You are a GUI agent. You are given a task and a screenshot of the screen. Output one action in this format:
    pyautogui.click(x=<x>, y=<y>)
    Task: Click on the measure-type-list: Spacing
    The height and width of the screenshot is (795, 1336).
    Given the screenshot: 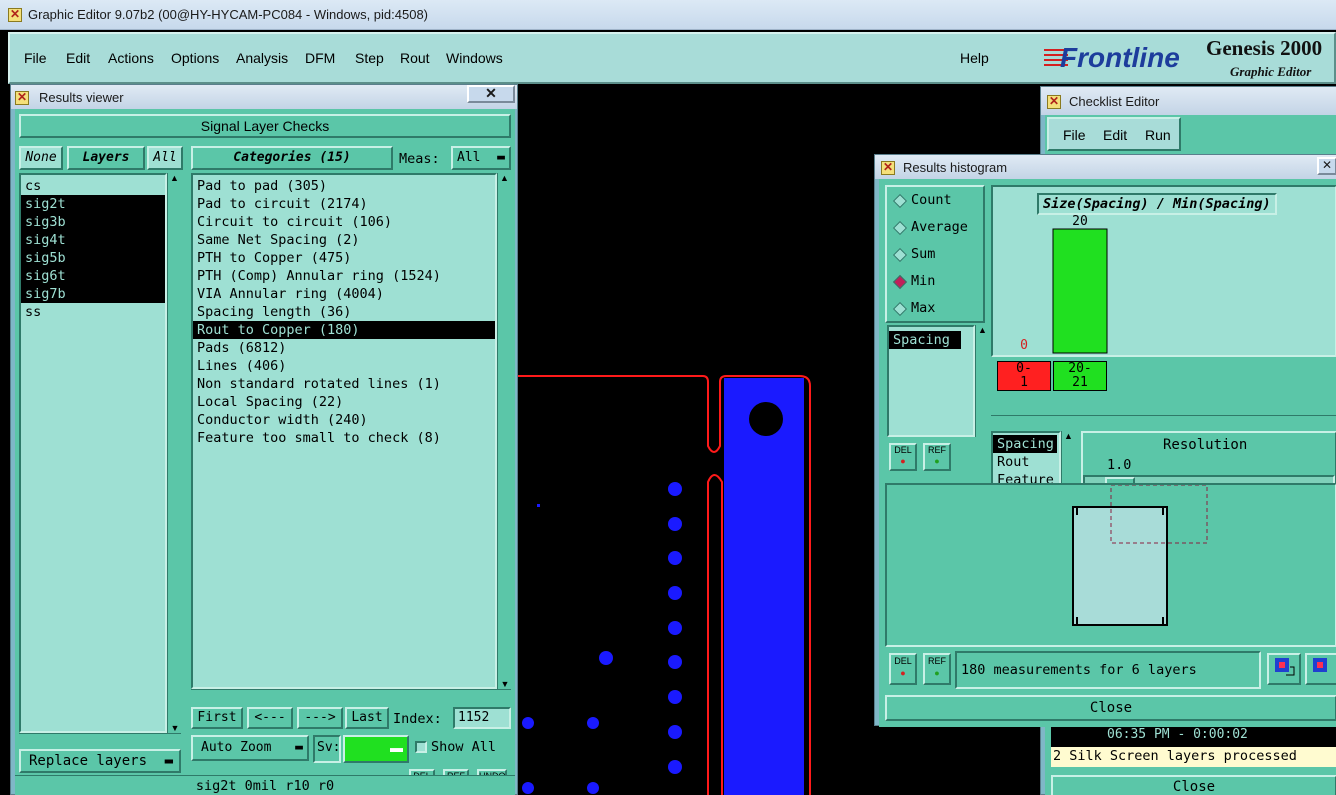 What is the action you would take?
    pyautogui.click(x=931, y=381)
    